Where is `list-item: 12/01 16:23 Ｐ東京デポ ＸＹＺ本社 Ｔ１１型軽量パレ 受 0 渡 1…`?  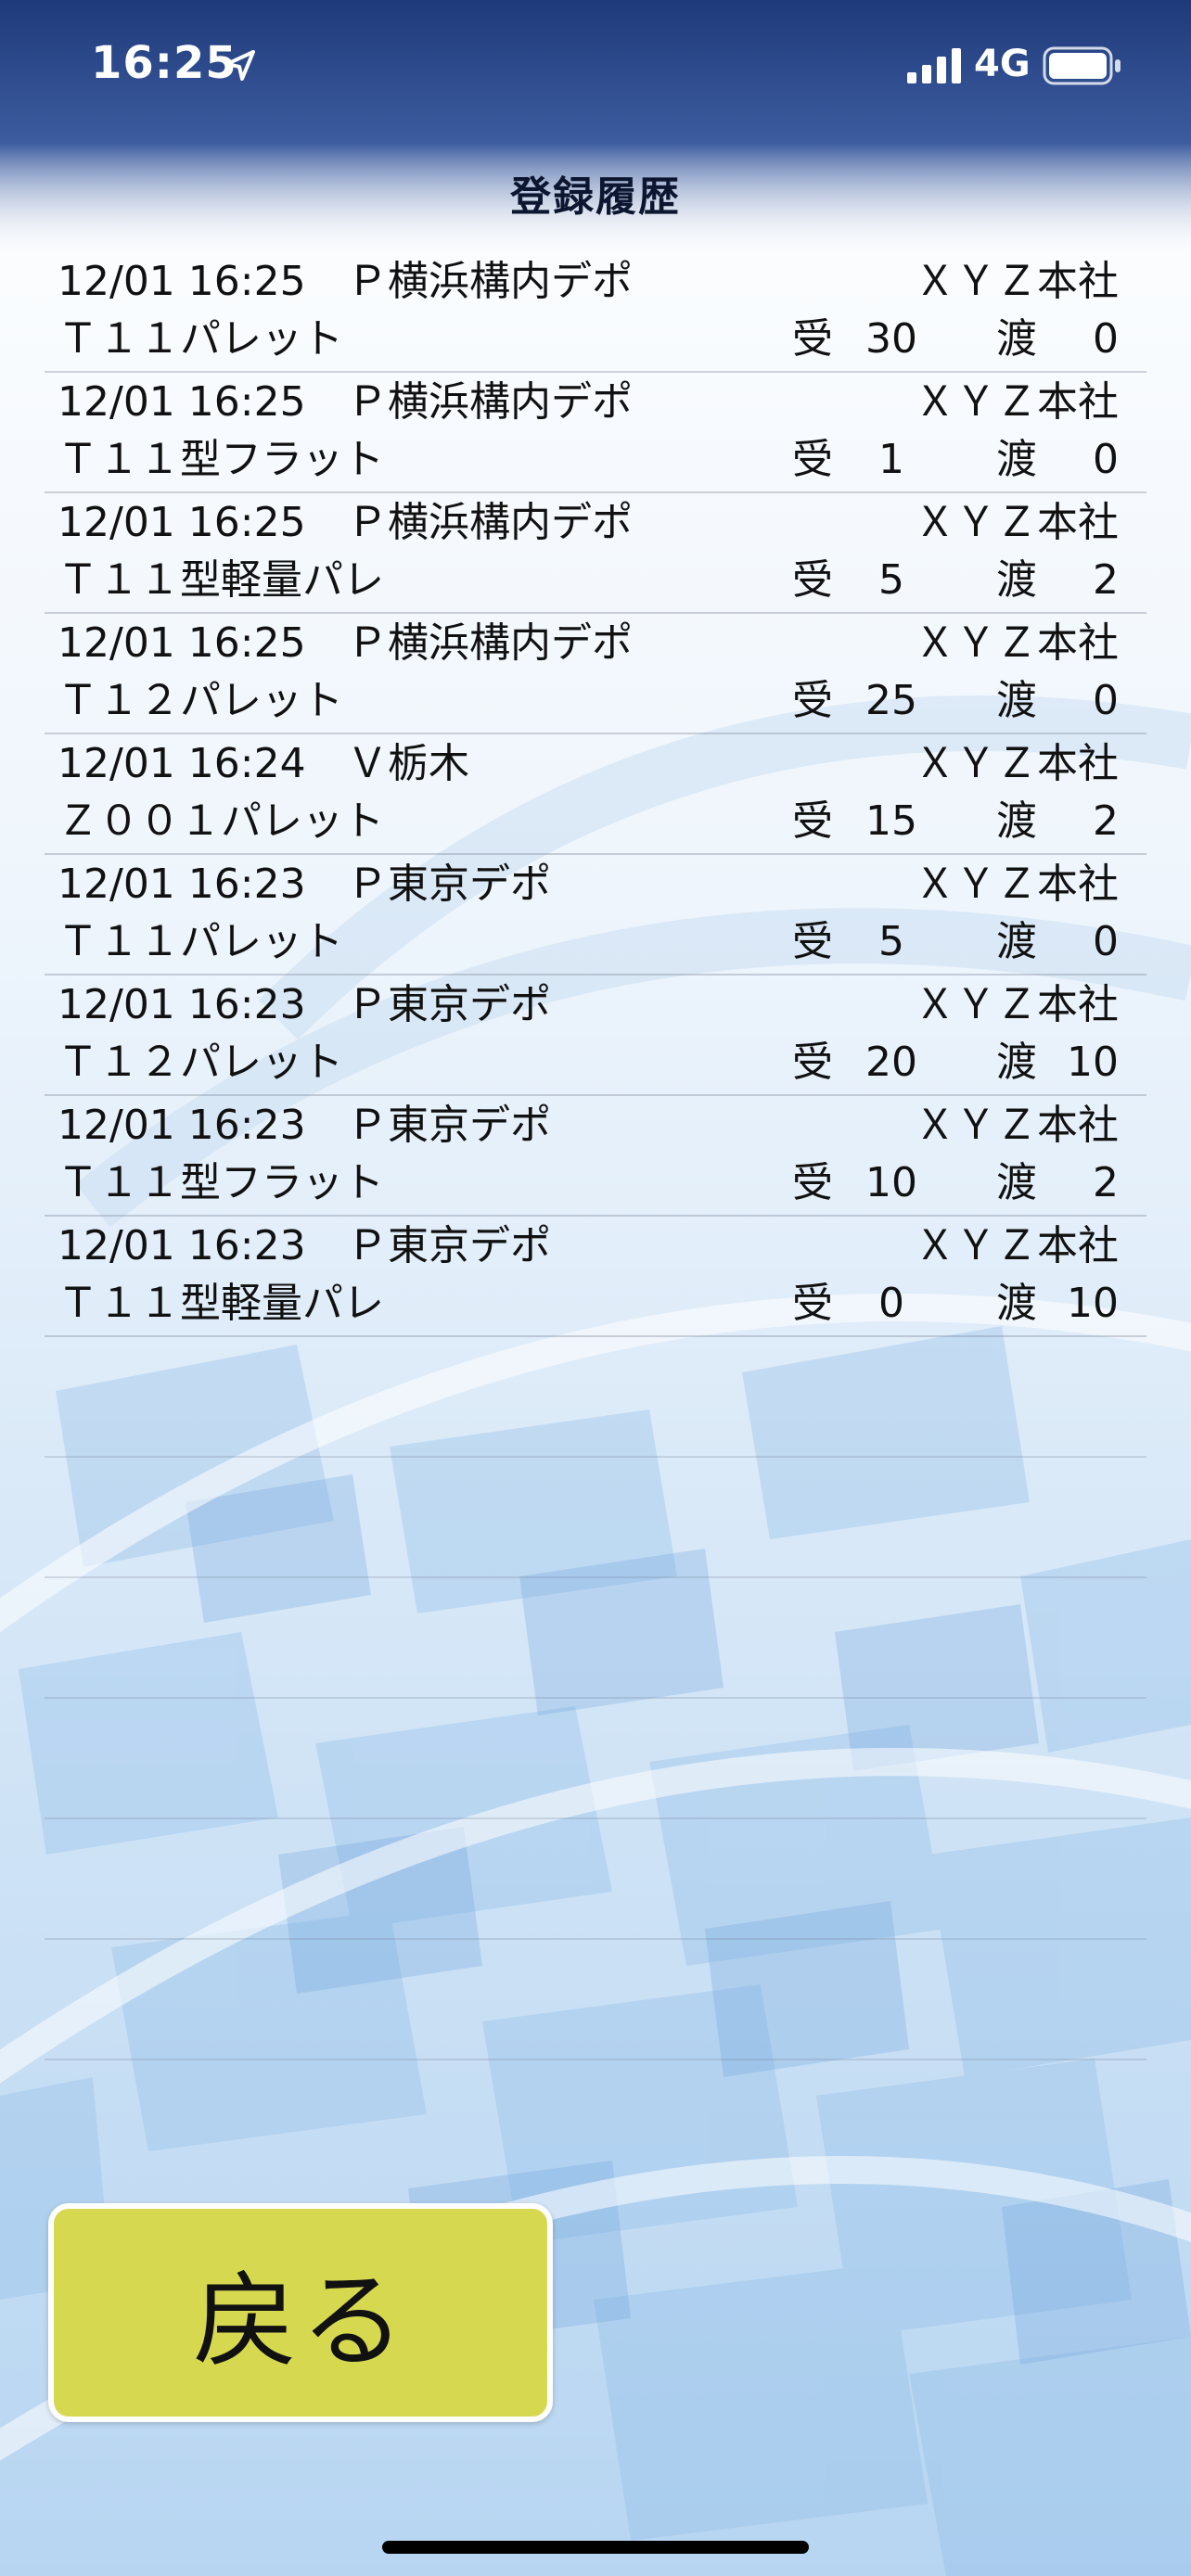
list-item: 12/01 16:23 Ｐ東京デポ ＸＹＺ本社 Ｔ１１型軽量パレ 受 0 渡 1… is located at coordinates (595, 1277).